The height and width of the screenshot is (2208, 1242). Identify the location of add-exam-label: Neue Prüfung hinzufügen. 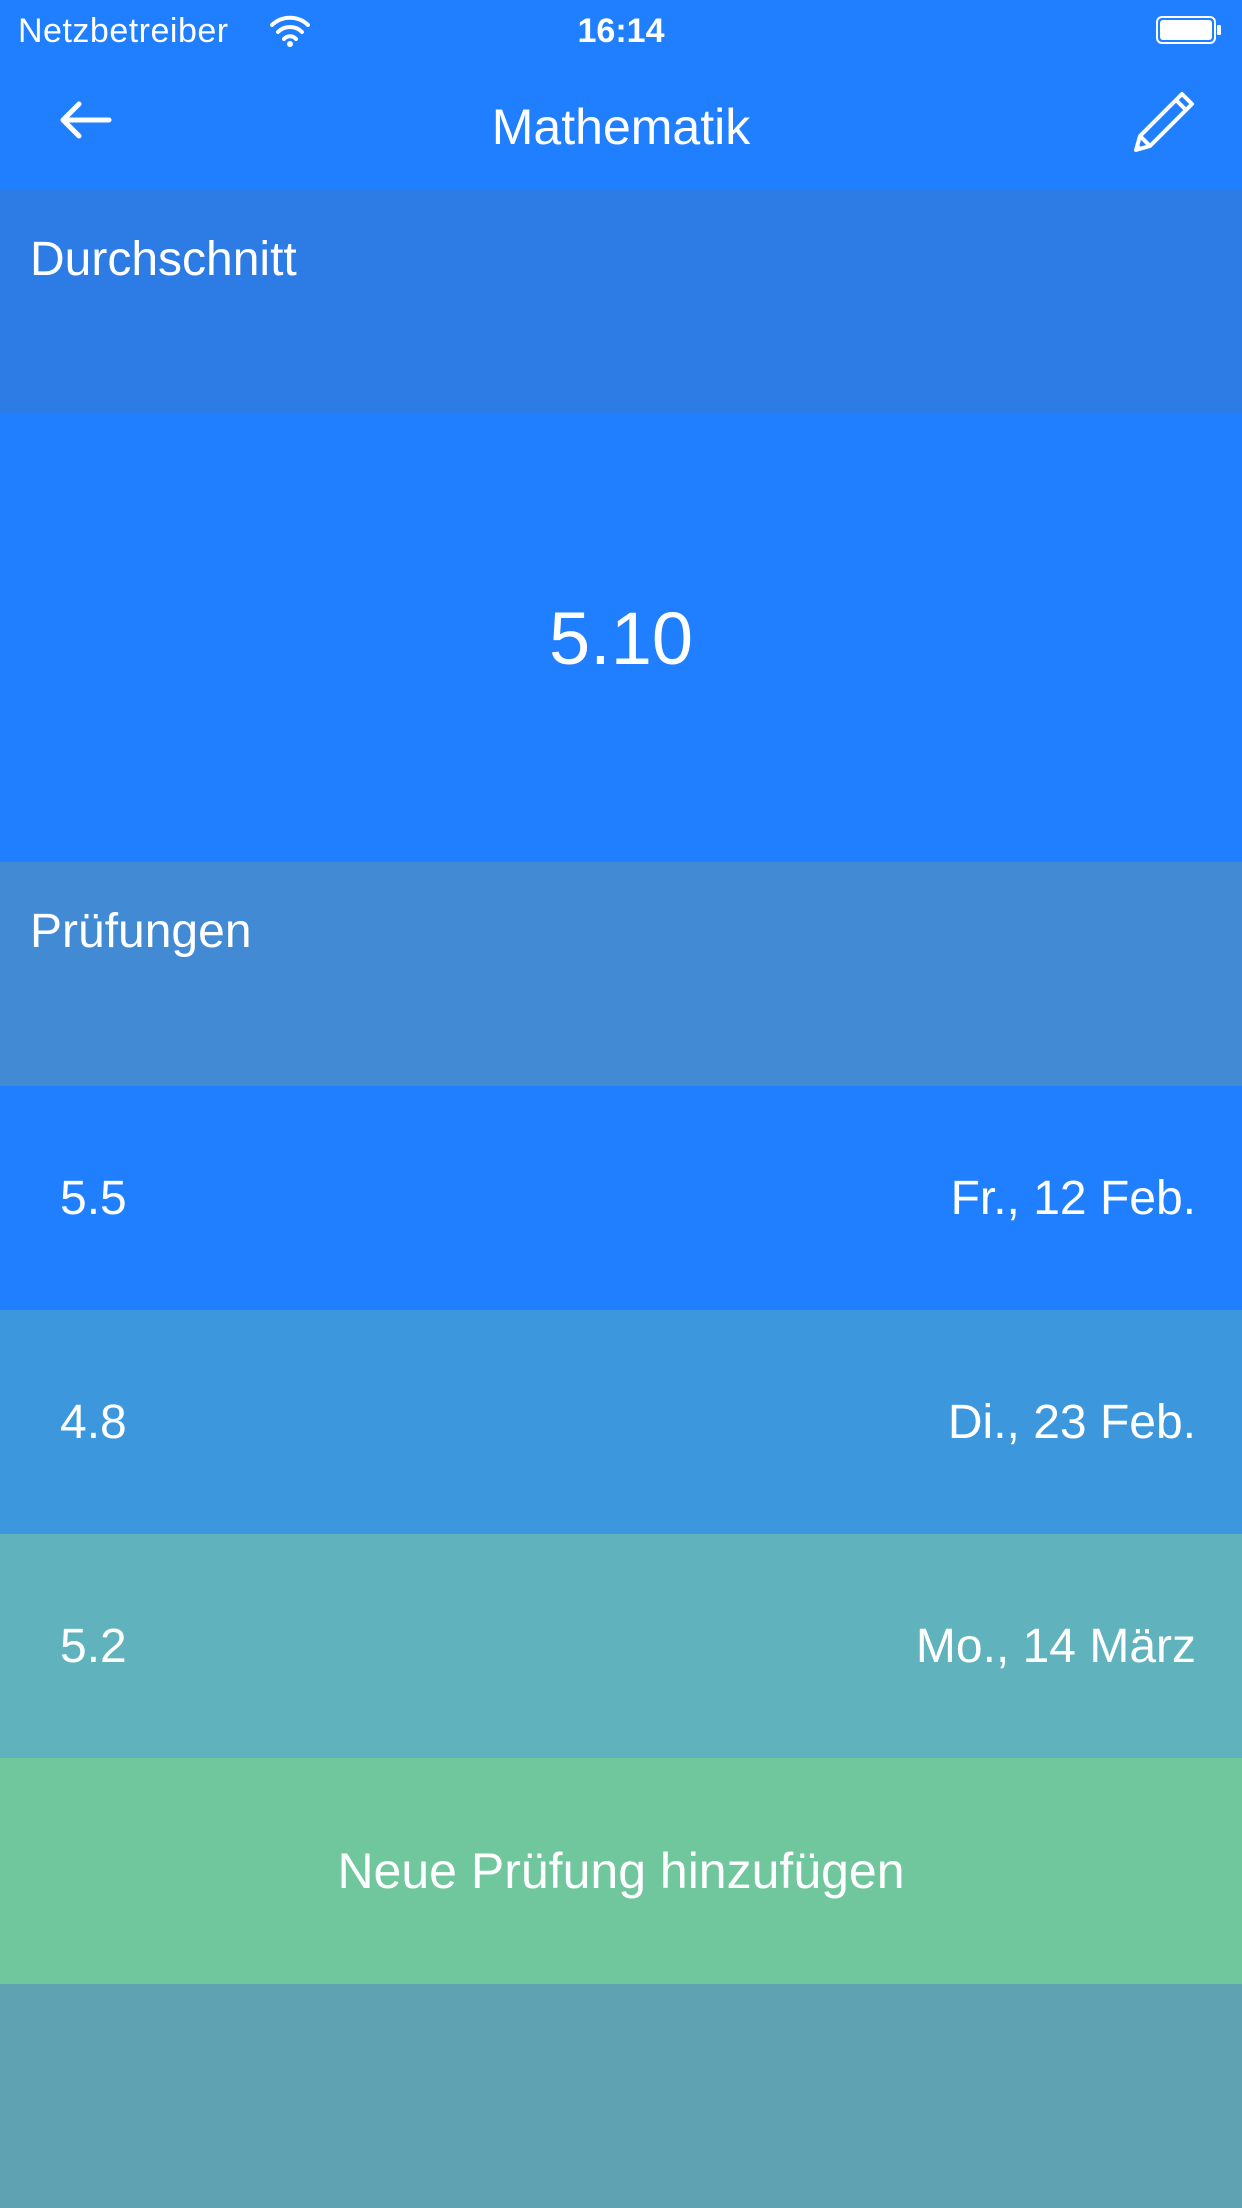
(621, 1871).